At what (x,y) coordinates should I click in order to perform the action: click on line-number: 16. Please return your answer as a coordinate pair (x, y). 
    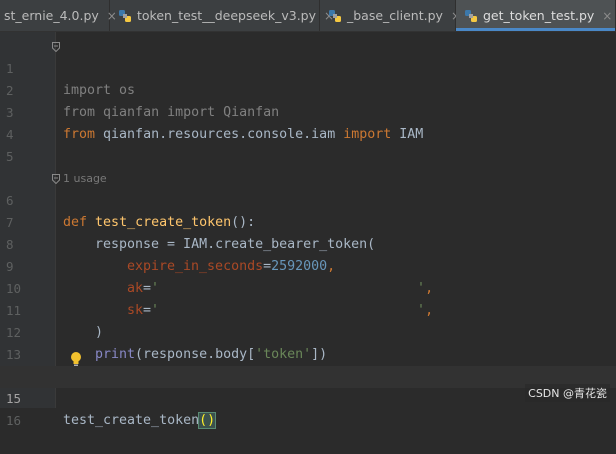
    Looking at the image, I should click on (14, 420).